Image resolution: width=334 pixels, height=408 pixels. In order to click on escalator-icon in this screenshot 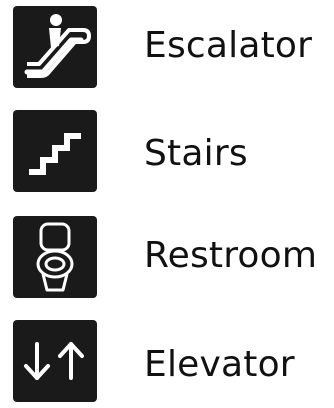, I will do `click(55, 47)`.